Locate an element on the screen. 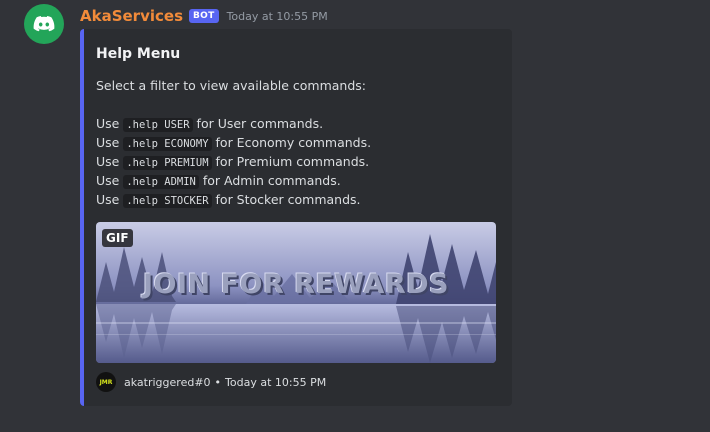  command-line: Use .help USER for User commands. is located at coordinates (233, 123).